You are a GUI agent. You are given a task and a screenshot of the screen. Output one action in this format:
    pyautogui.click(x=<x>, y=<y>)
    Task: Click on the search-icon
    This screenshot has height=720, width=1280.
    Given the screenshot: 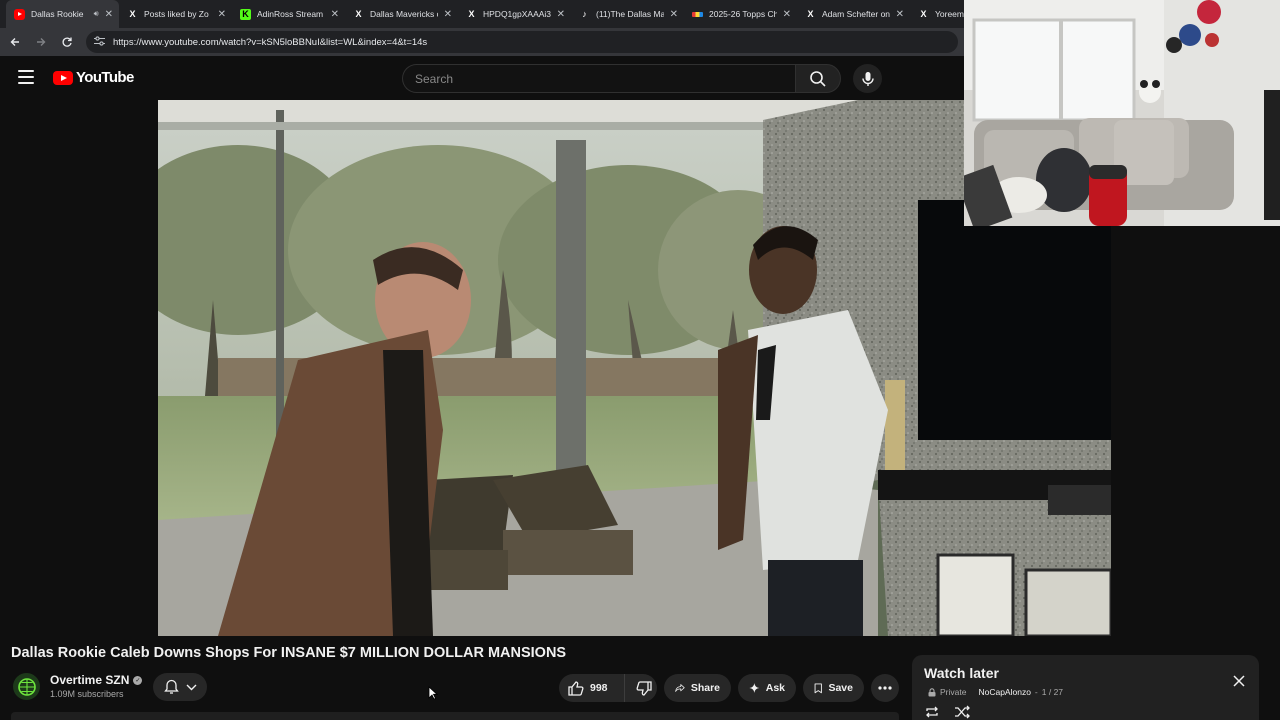 What is the action you would take?
    pyautogui.click(x=818, y=78)
    